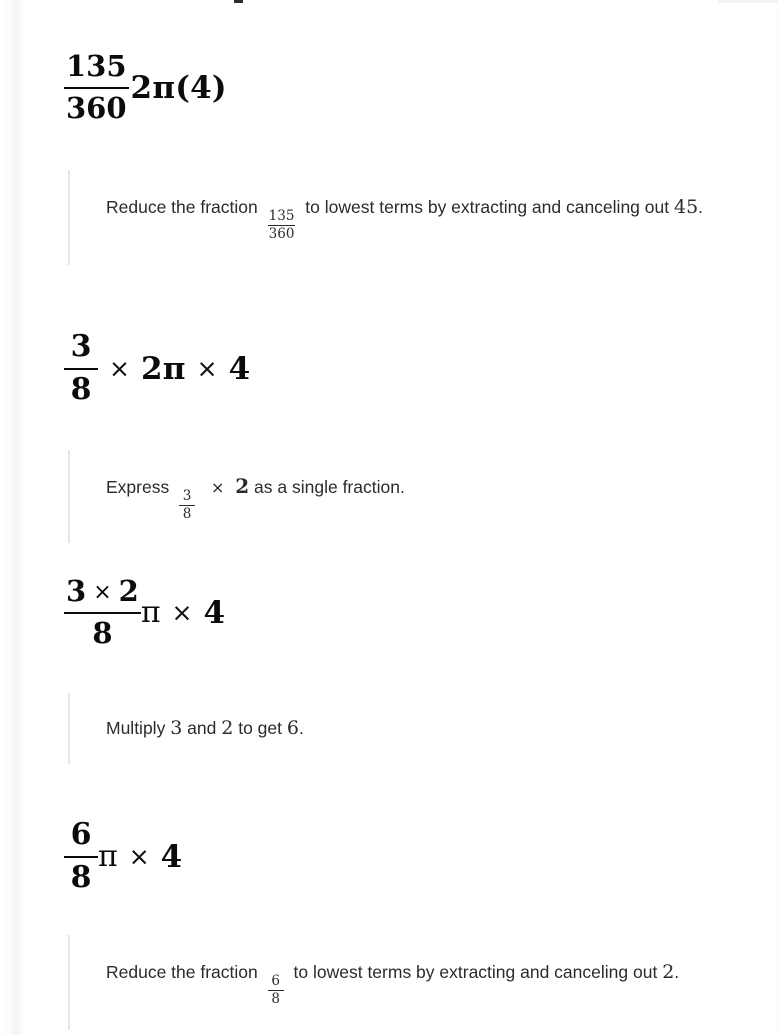  Describe the element at coordinates (81, 834) in the screenshot. I see `fraction-numerator: 6` at that location.